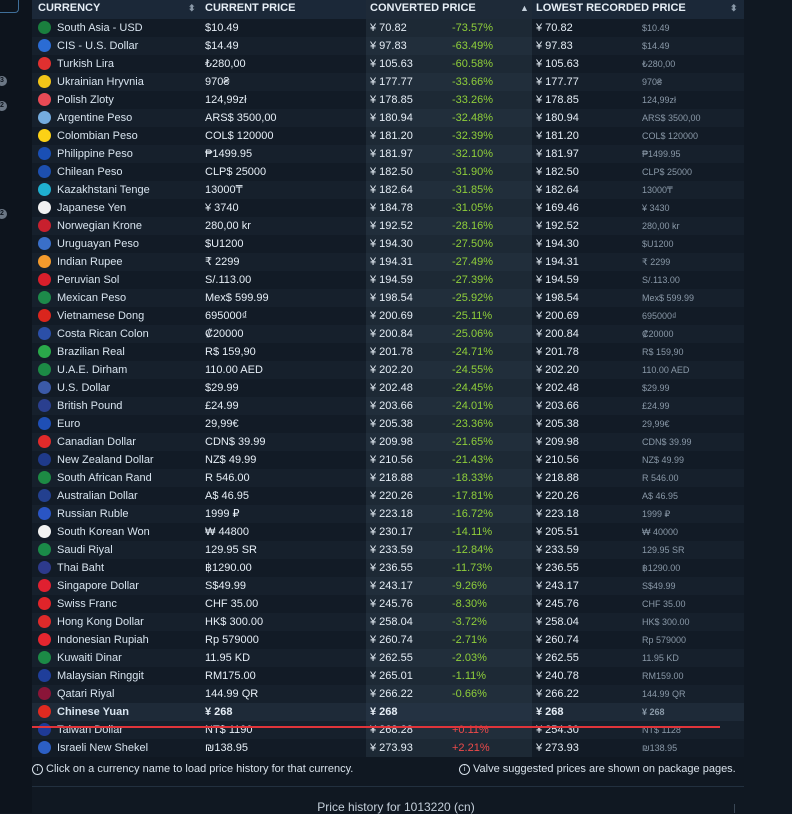  Describe the element at coordinates (116, 9) in the screenshot. I see `col-currency: CURRENCY ⬍` at that location.